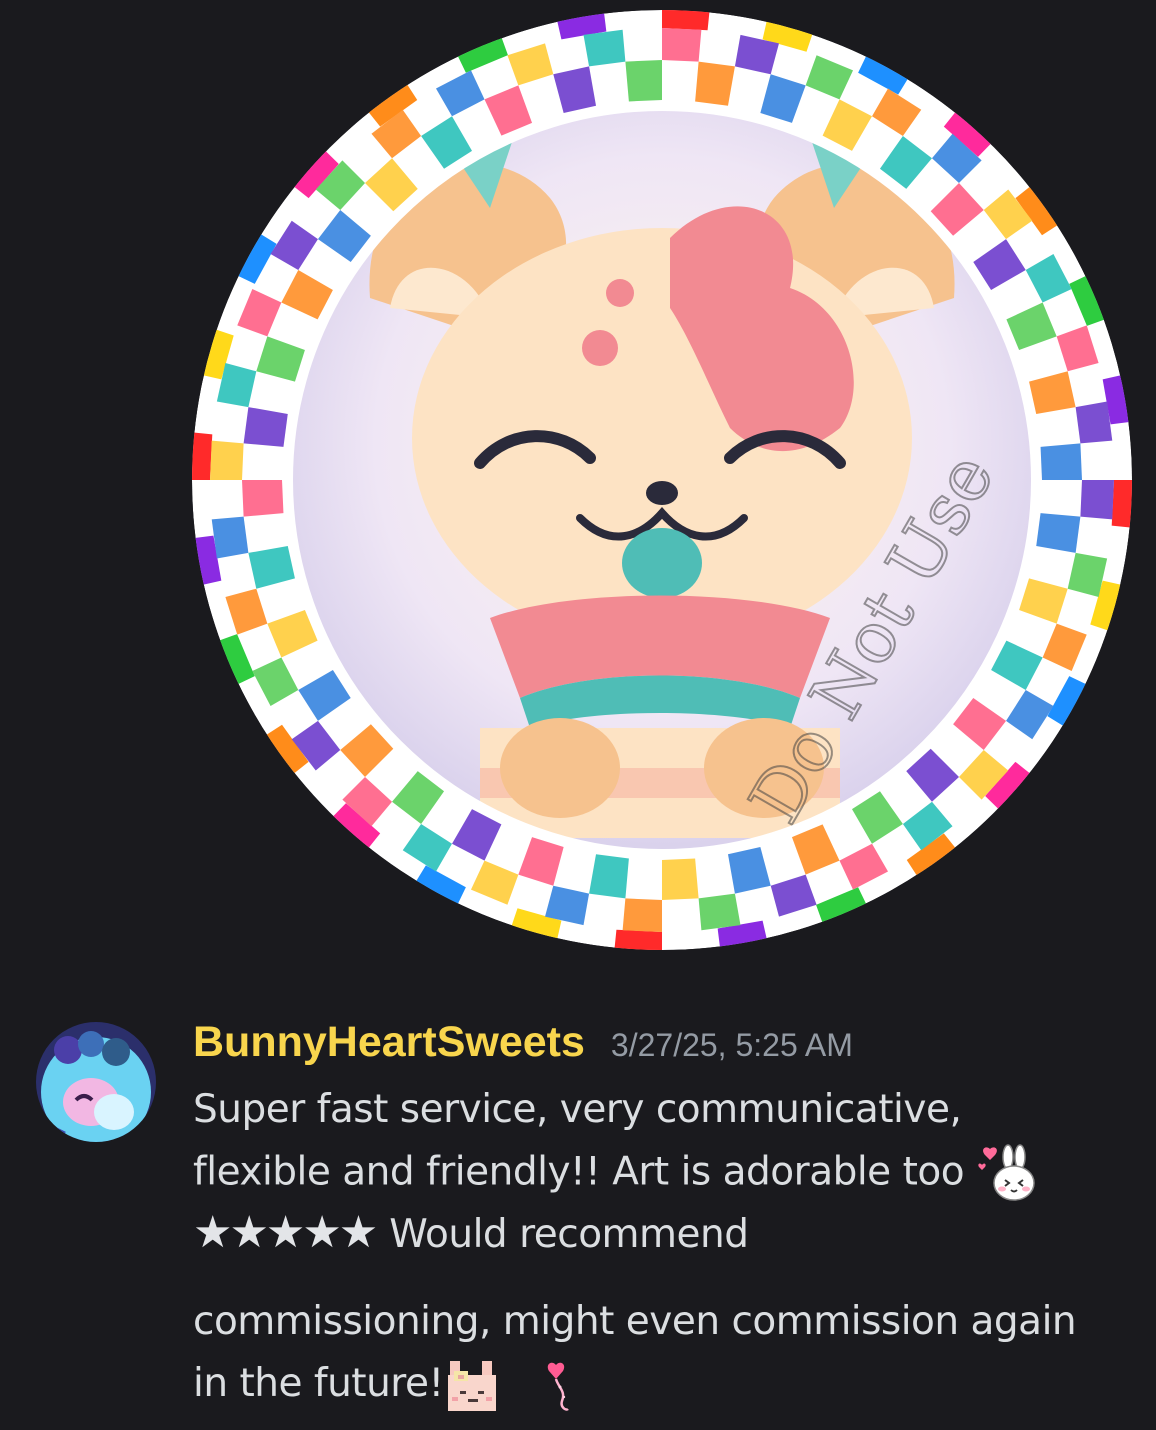  I want to click on message-header: BunnyHeartSweets 3/27/25, 5:25 AM, so click(523, 1048).